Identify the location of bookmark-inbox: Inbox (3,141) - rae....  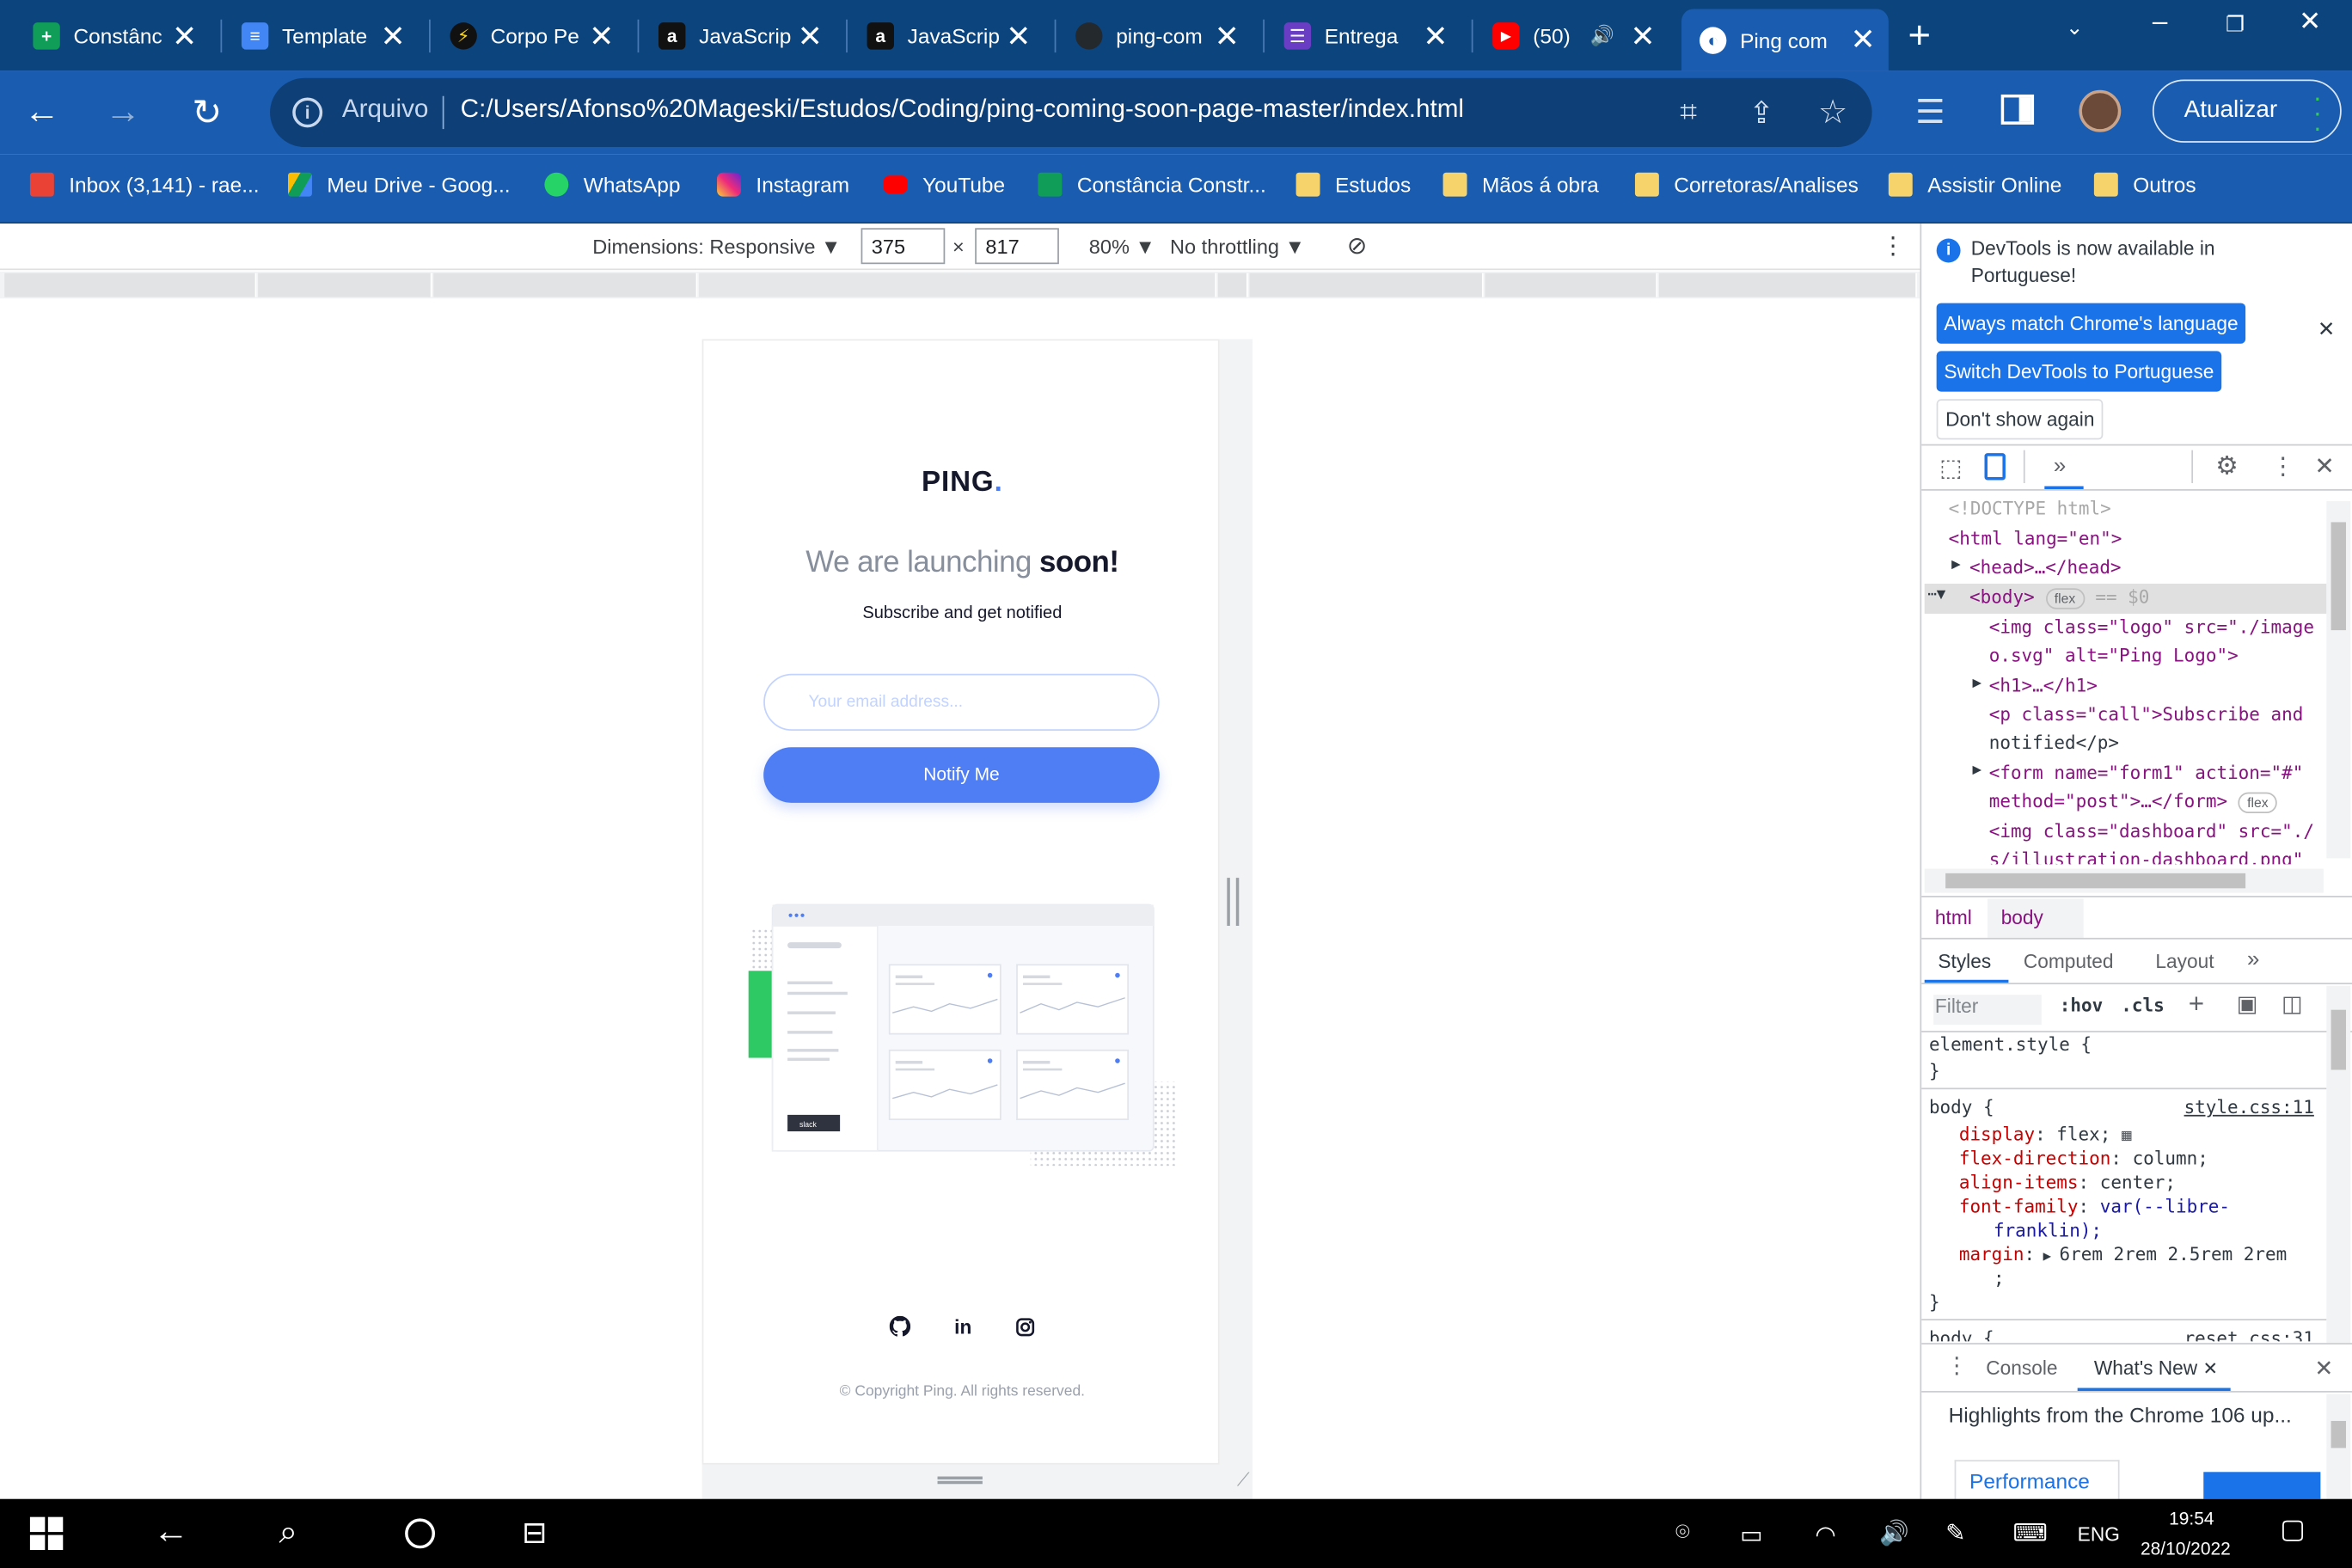
(144, 184).